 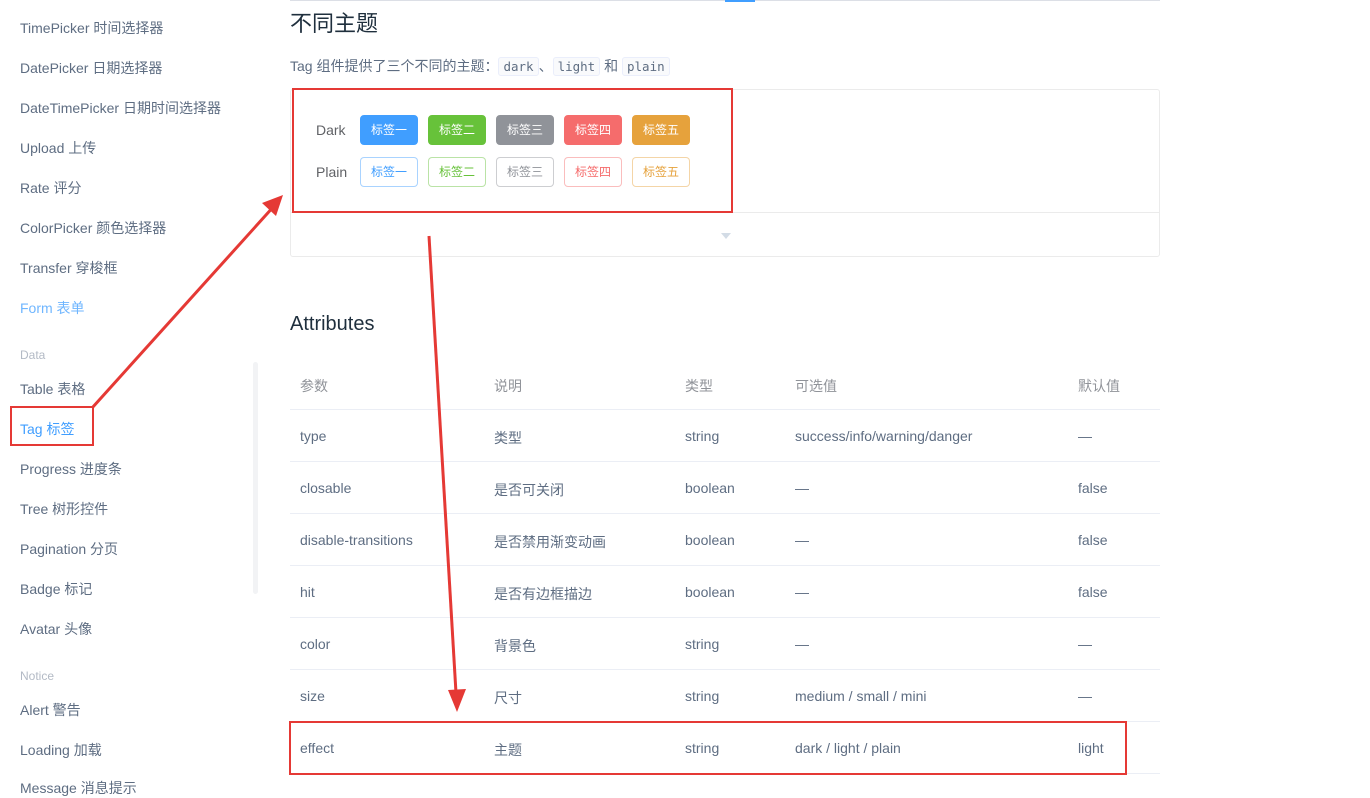 What do you see at coordinates (33, 355) in the screenshot?
I see `sidebar-group-data: Data` at bounding box center [33, 355].